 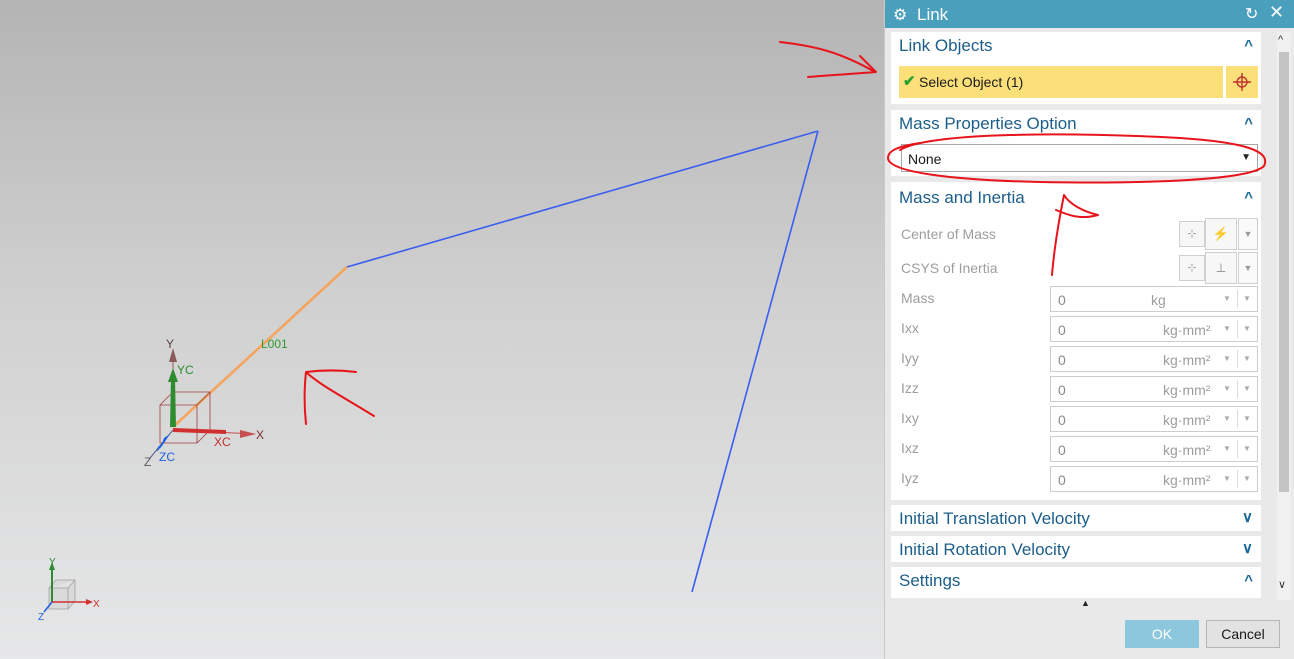 I want to click on axis-x-label: X, so click(x=260, y=435).